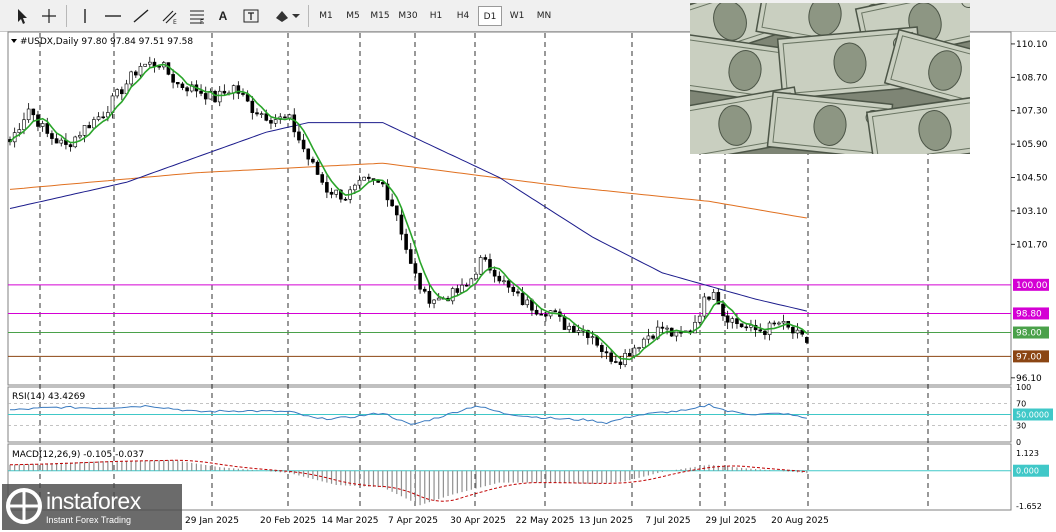 This screenshot has height=532, width=1056. I want to click on instaforex-logo: instaforex Instant Forex Trading, so click(93, 507).